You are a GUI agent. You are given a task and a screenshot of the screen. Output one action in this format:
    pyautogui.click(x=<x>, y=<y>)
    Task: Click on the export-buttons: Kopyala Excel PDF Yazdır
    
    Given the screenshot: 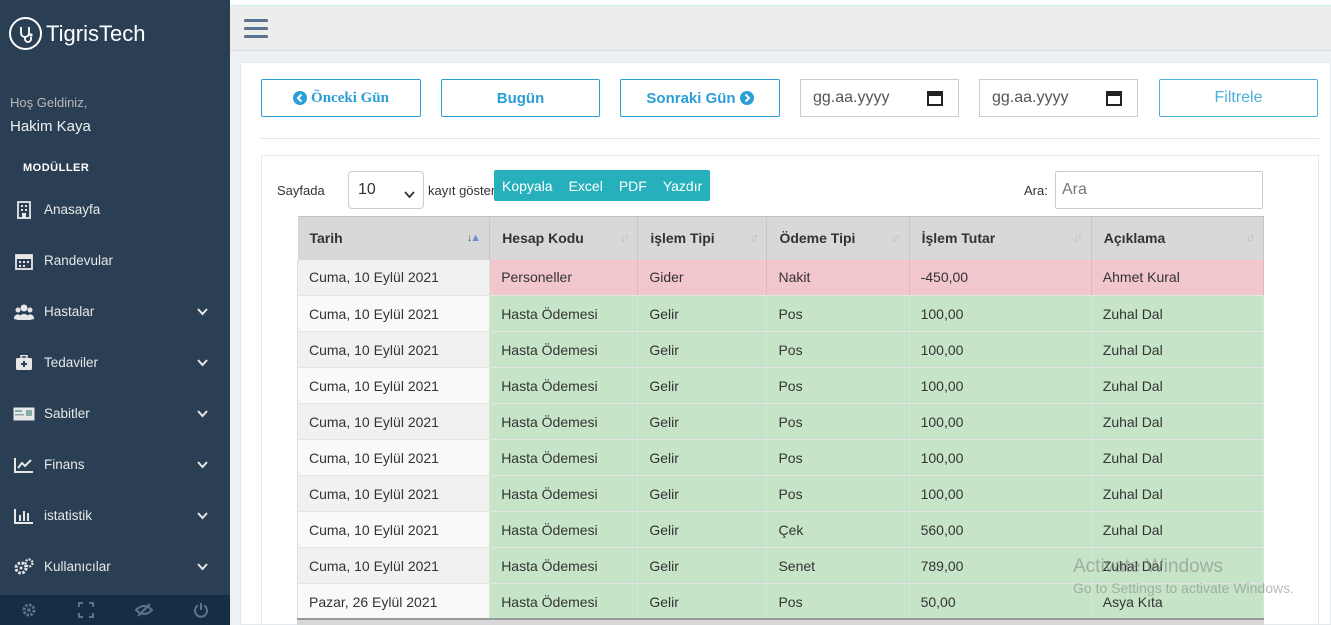 What is the action you would take?
    pyautogui.click(x=602, y=185)
    